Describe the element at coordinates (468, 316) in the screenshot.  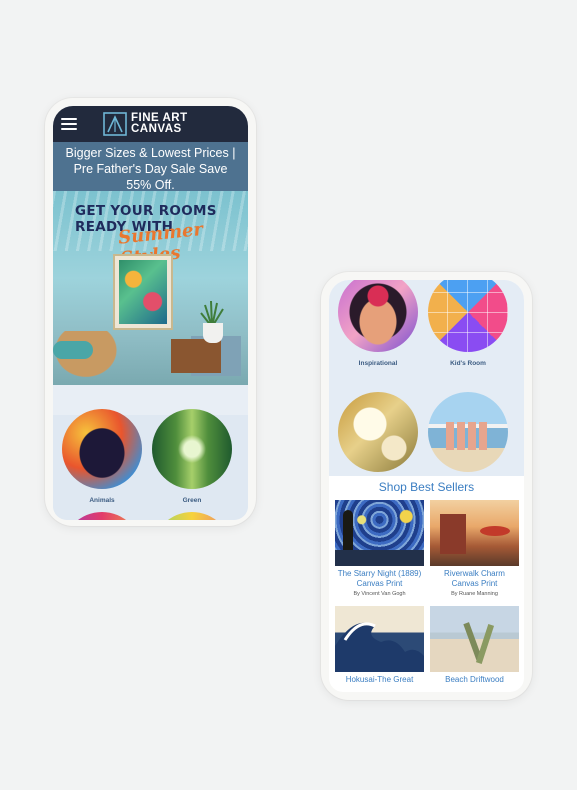
I see `kids-room-thumbnail` at that location.